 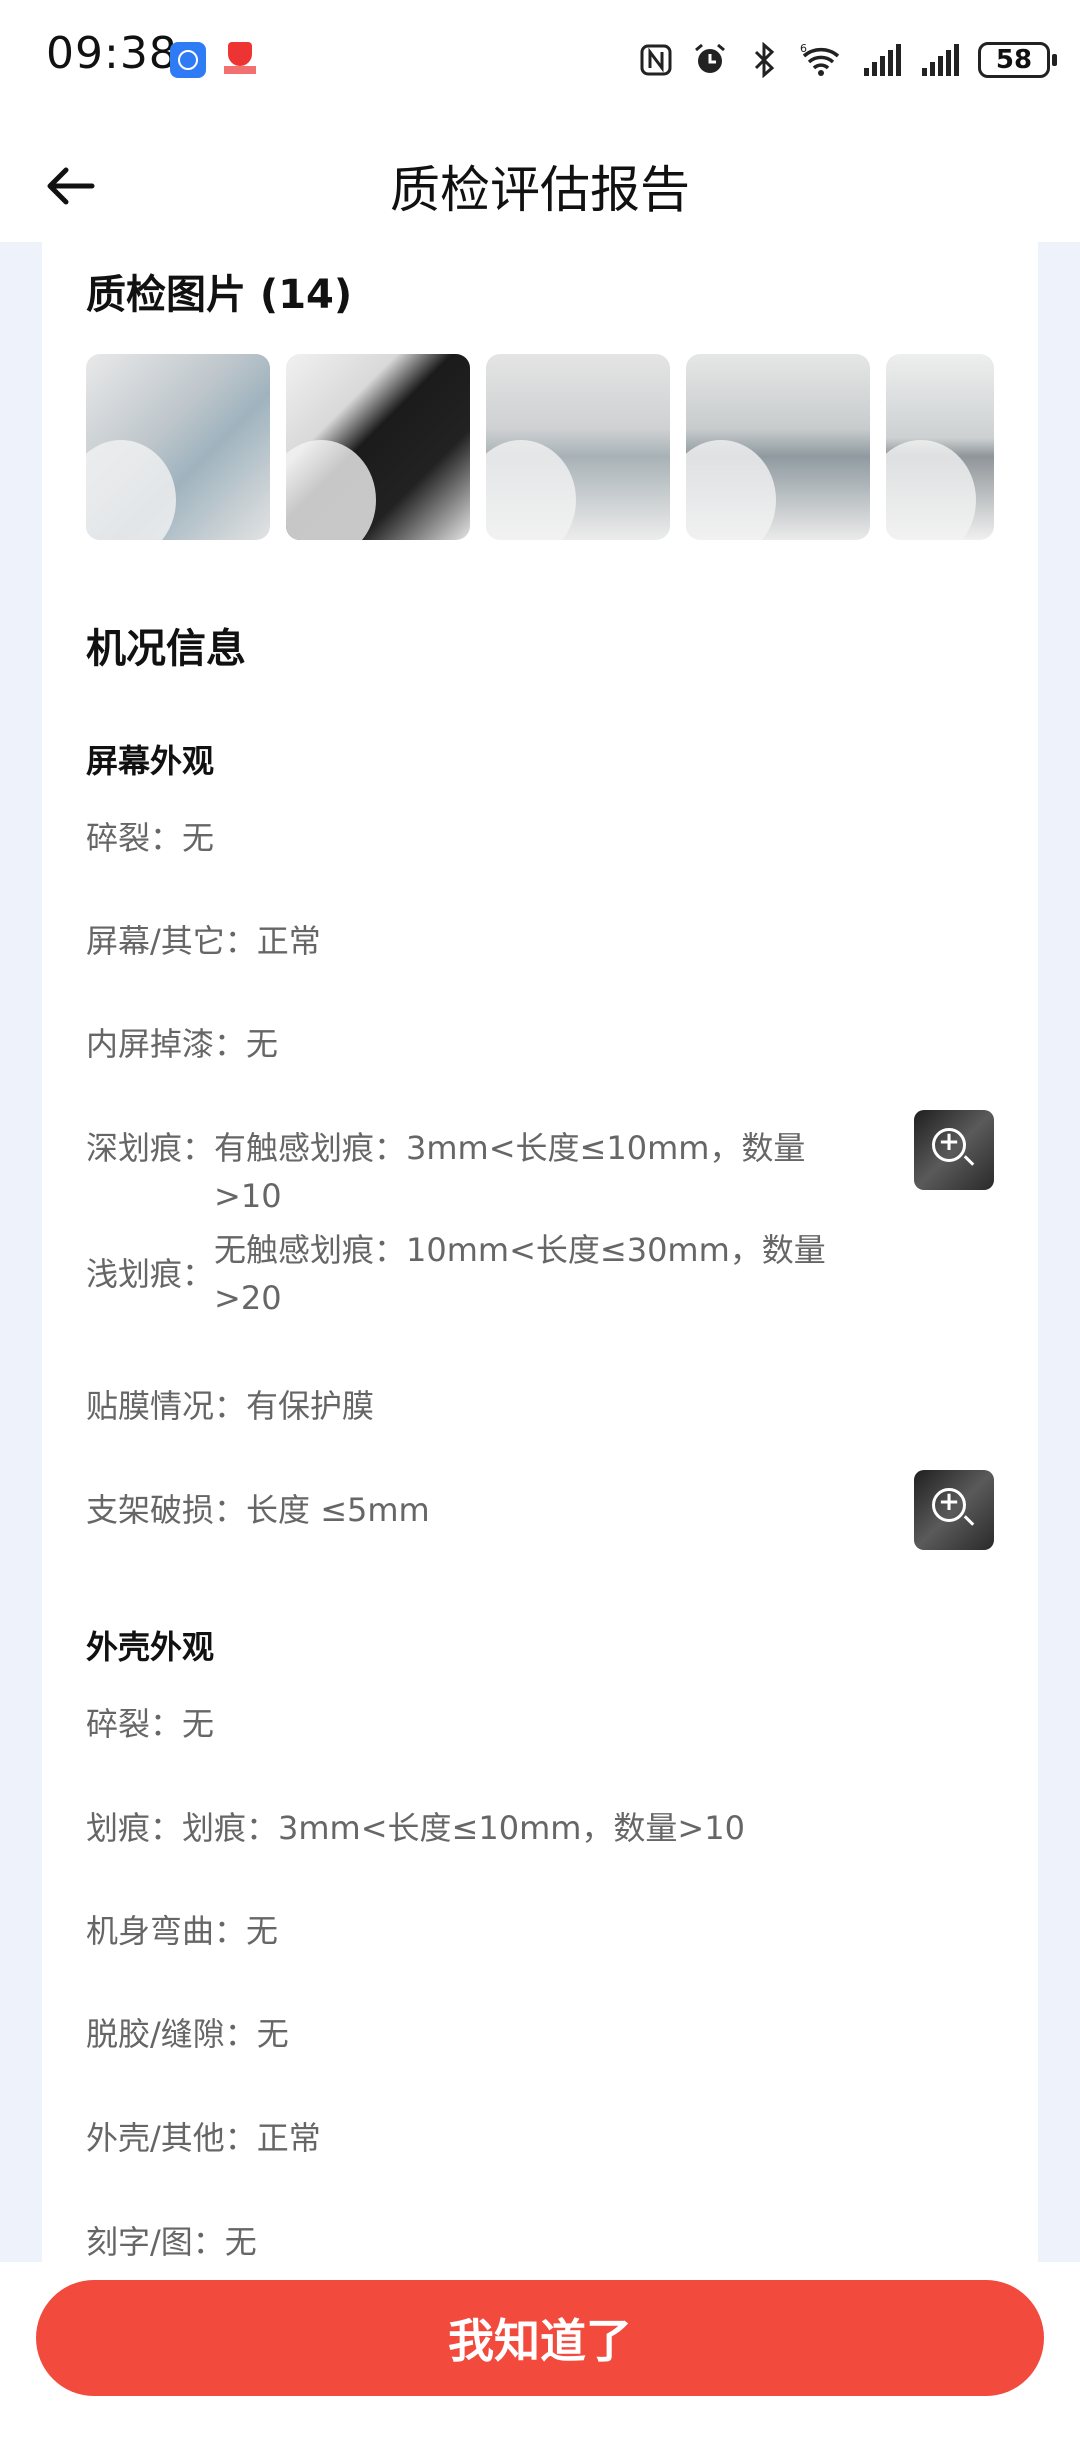 What do you see at coordinates (182, 1931) in the screenshot?
I see `shell-item-bend: 机身弯曲：无` at bounding box center [182, 1931].